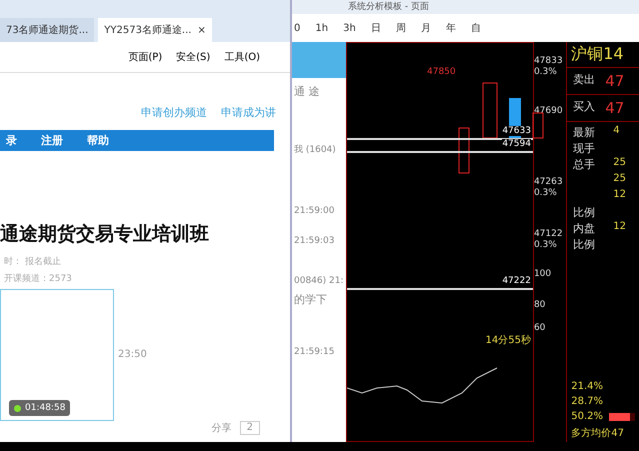 This screenshot has width=639, height=451. What do you see at coordinates (98, 140) in the screenshot?
I see `nav-link: 帮助` at bounding box center [98, 140].